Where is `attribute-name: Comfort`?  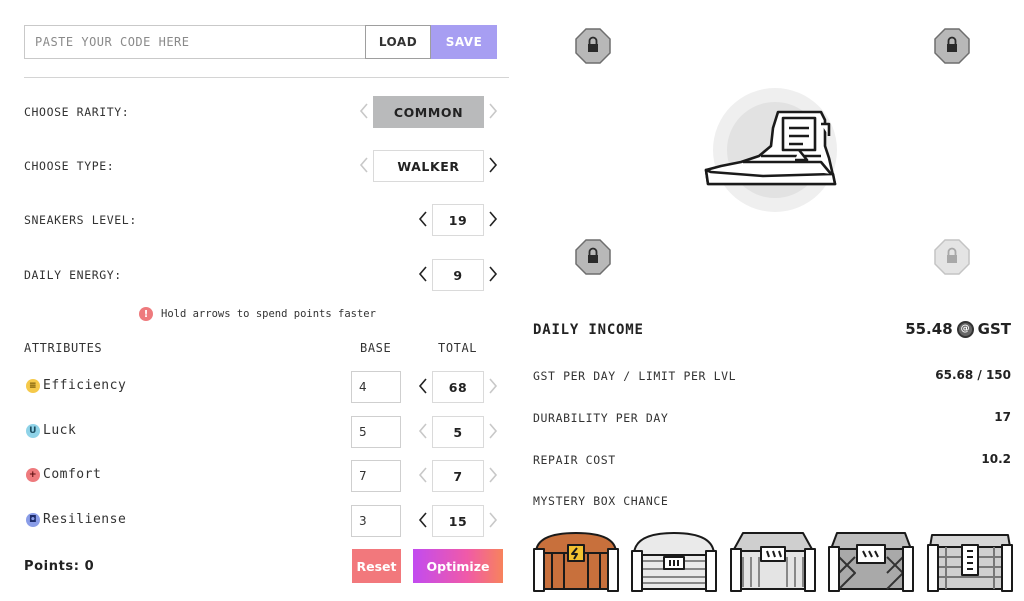
attribute-name: Comfort is located at coordinates (72, 474).